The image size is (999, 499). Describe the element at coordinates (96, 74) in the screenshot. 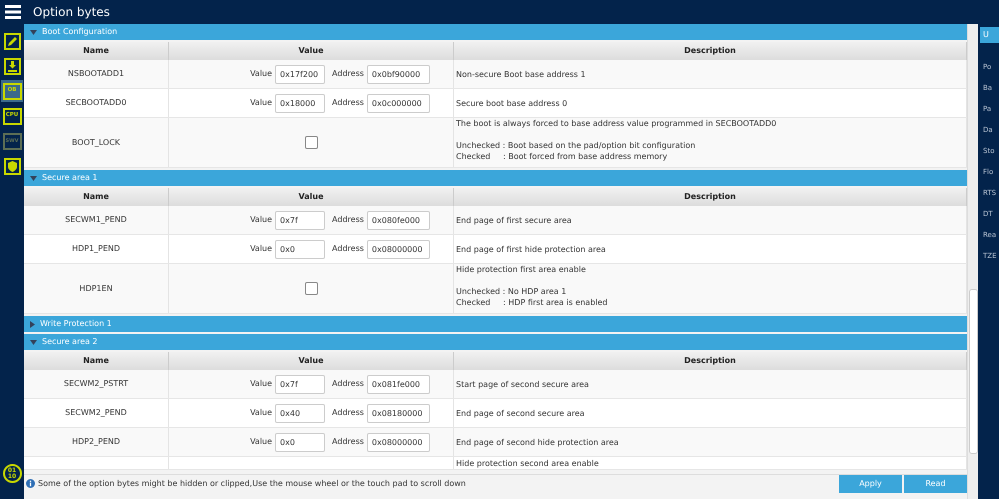

I see `option-name: NSBOOTADD1` at that location.